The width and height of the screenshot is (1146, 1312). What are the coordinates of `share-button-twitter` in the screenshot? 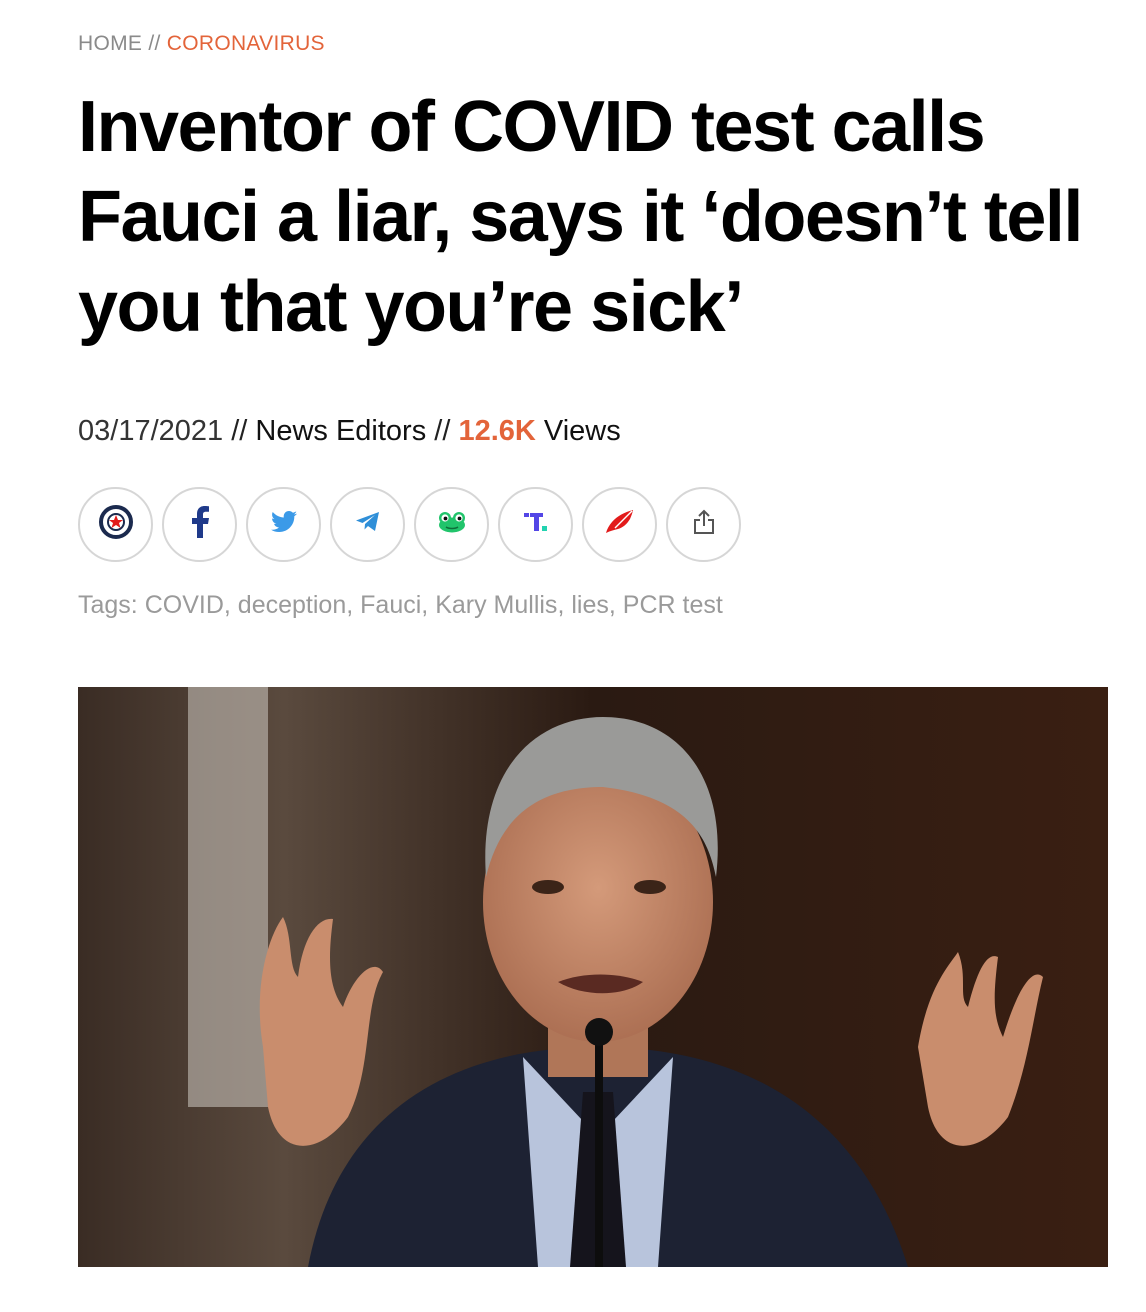 It's located at (283, 524).